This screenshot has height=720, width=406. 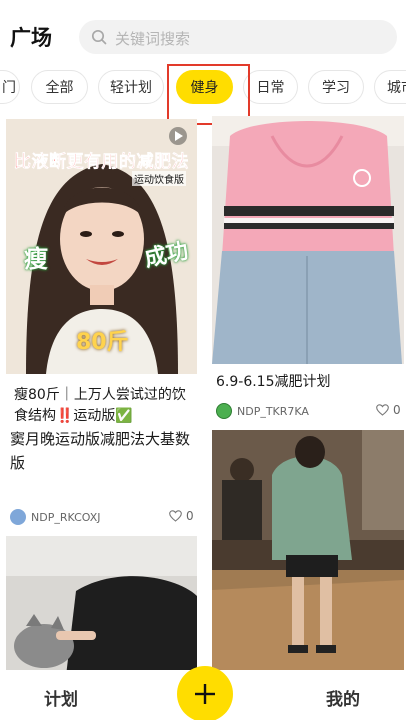 I want to click on tab-label: 学习, so click(x=336, y=88).